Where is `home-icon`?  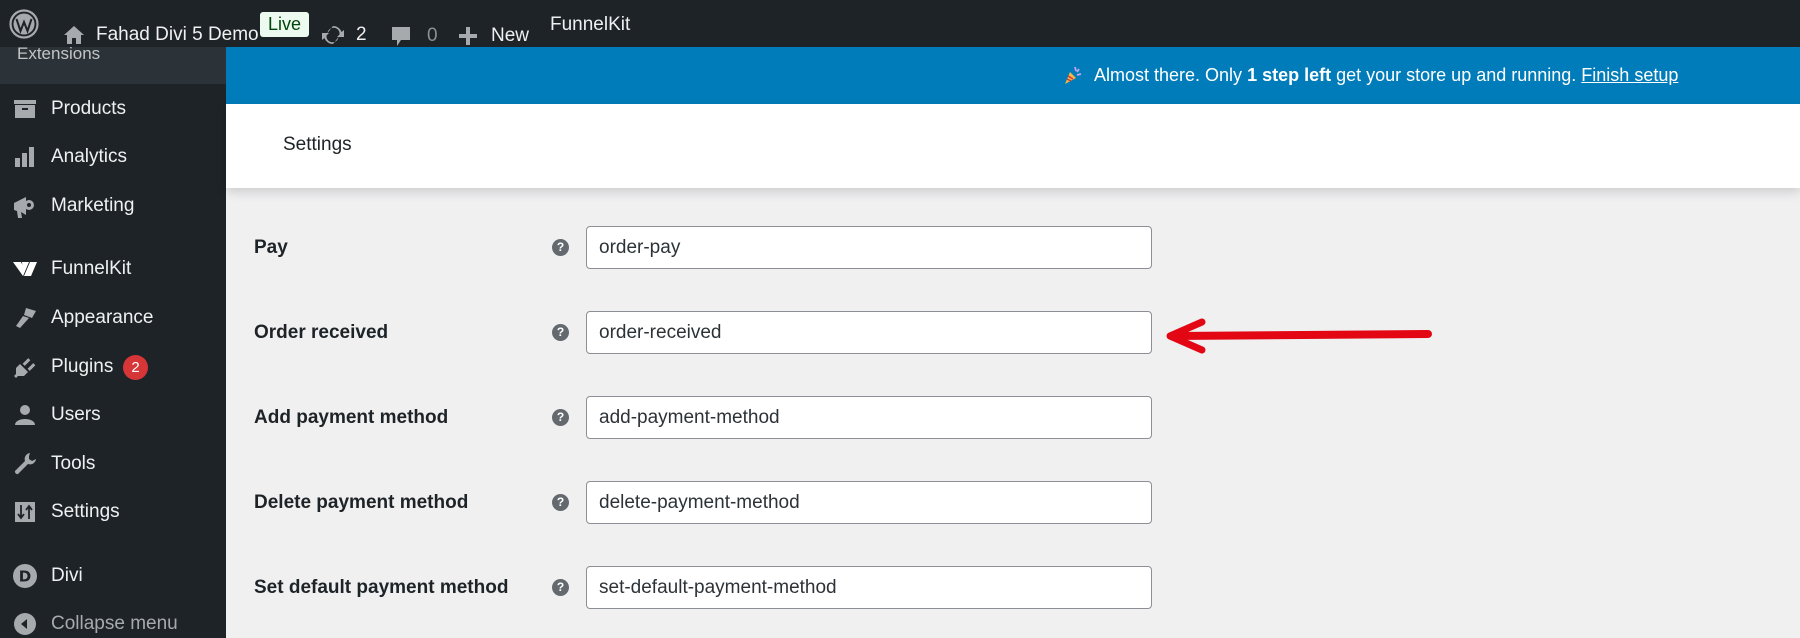
home-icon is located at coordinates (74, 34).